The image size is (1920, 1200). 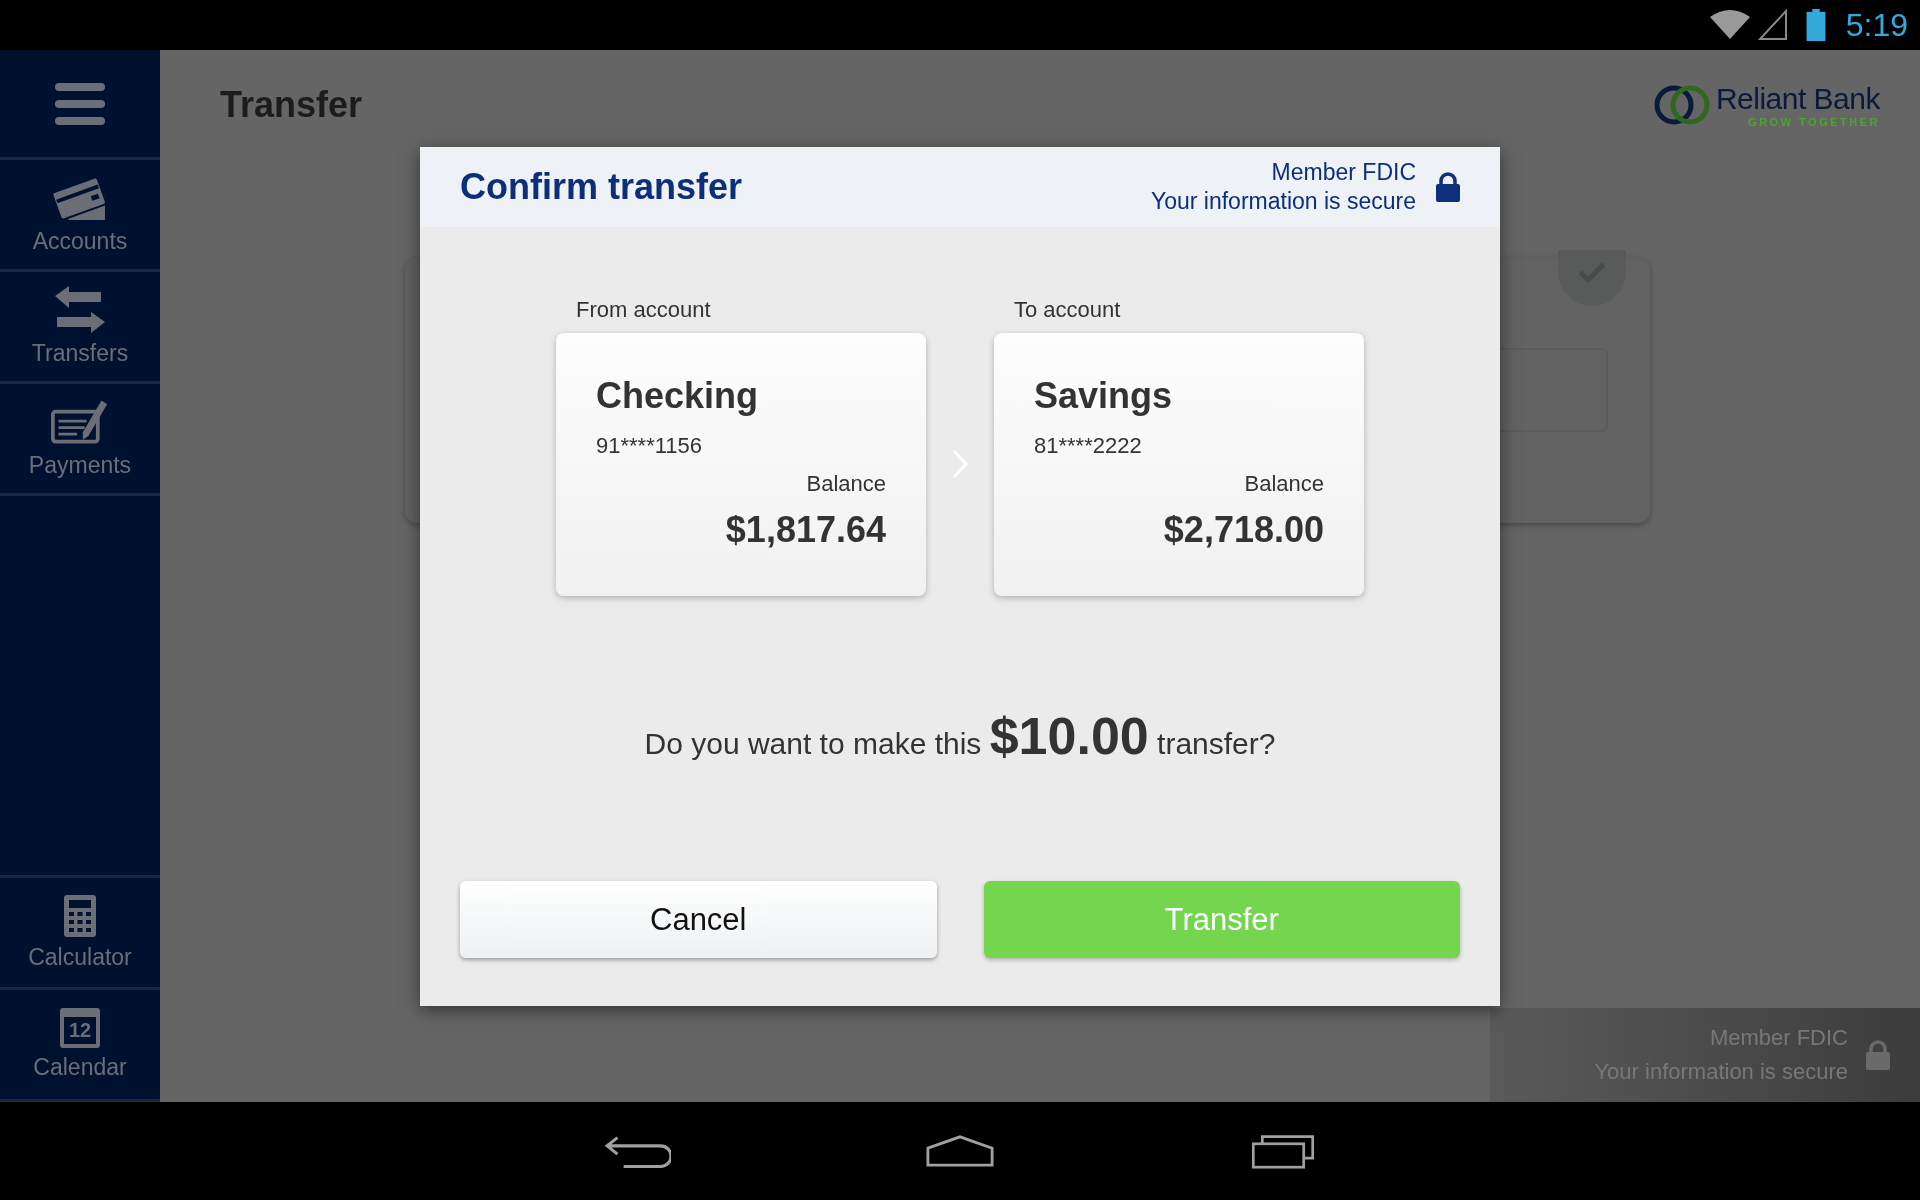 What do you see at coordinates (637, 1151) in the screenshot?
I see `back-icon` at bounding box center [637, 1151].